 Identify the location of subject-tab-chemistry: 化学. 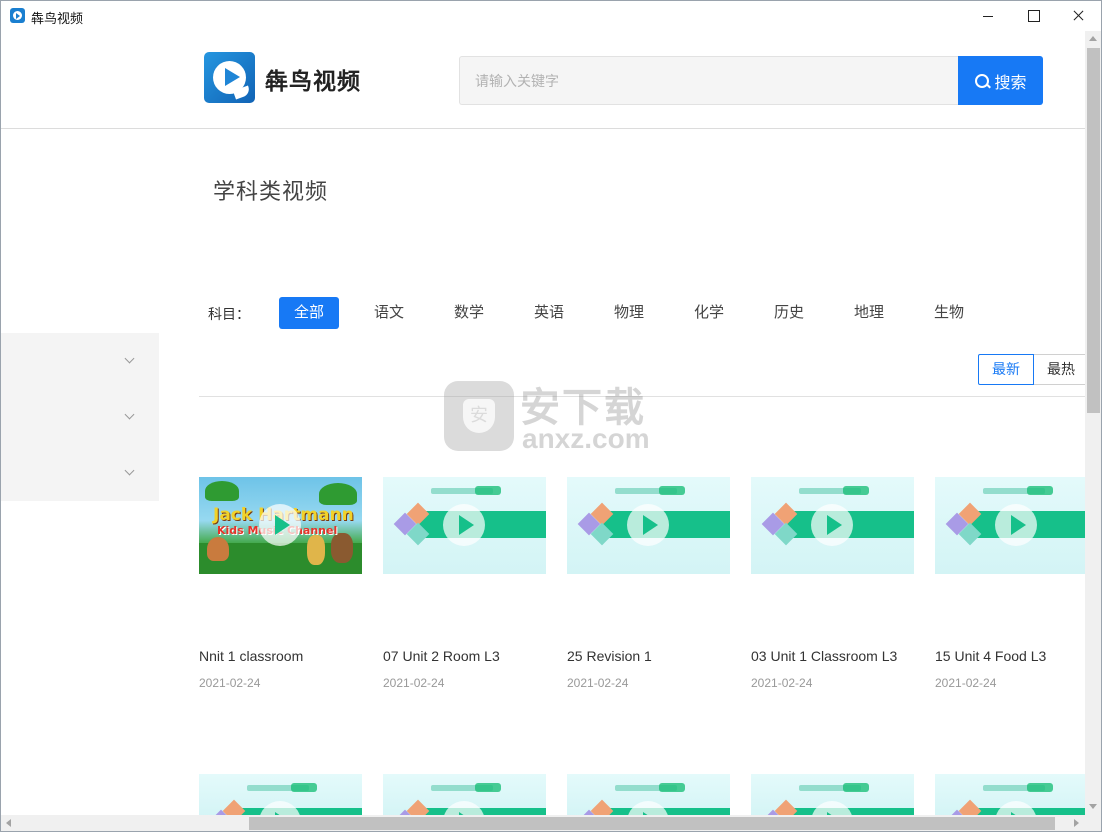
(709, 313).